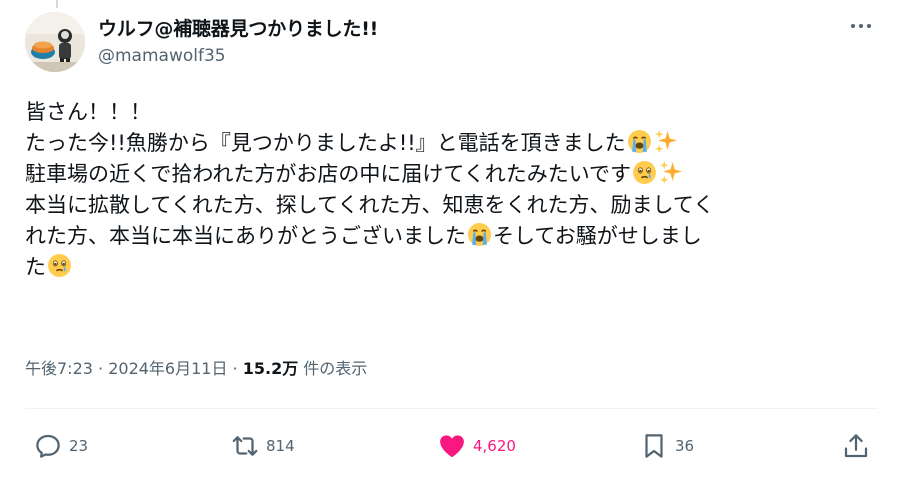 This screenshot has height=481, width=900. I want to click on share-icon, so click(856, 446).